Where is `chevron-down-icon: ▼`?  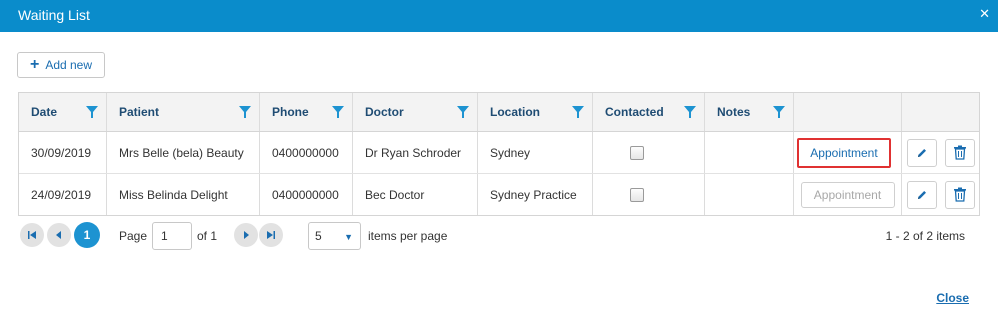 chevron-down-icon: ▼ is located at coordinates (348, 237).